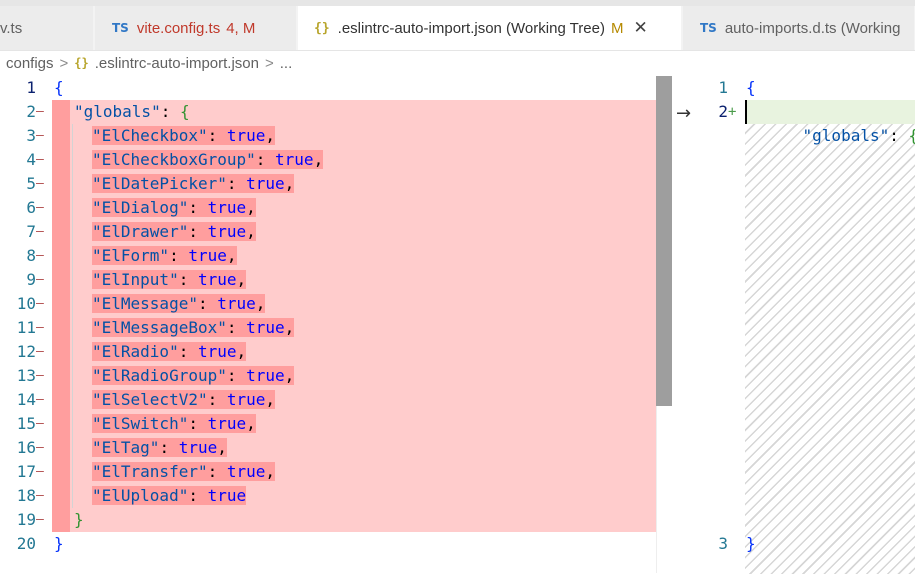 The height and width of the screenshot is (574, 915). What do you see at coordinates (169, 279) in the screenshot?
I see `code-line: "ElInput": true,` at bounding box center [169, 279].